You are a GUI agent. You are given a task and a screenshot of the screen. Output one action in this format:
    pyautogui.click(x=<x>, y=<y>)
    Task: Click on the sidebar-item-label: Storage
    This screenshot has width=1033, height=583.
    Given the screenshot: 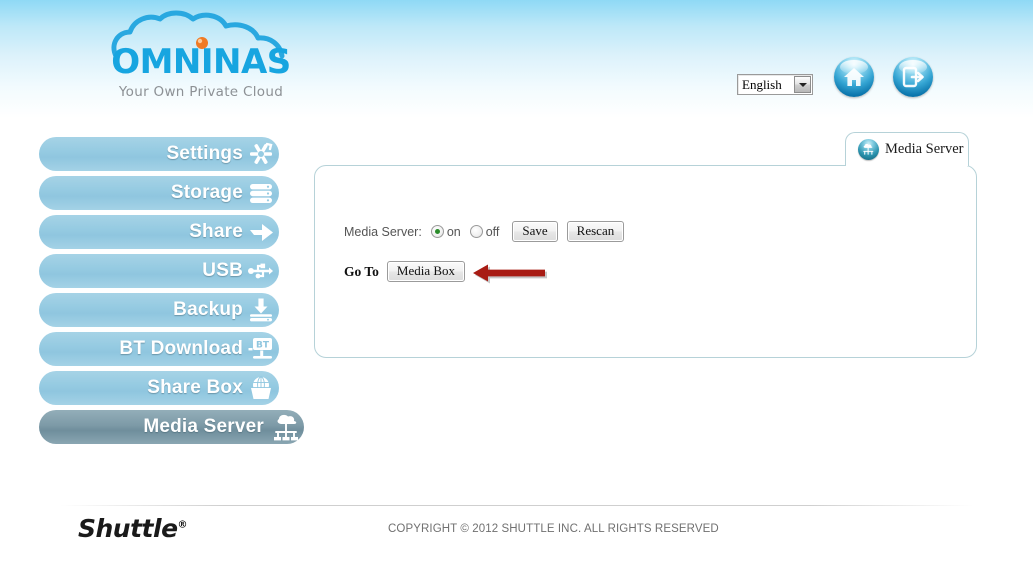 What is the action you would take?
    pyautogui.click(x=206, y=192)
    